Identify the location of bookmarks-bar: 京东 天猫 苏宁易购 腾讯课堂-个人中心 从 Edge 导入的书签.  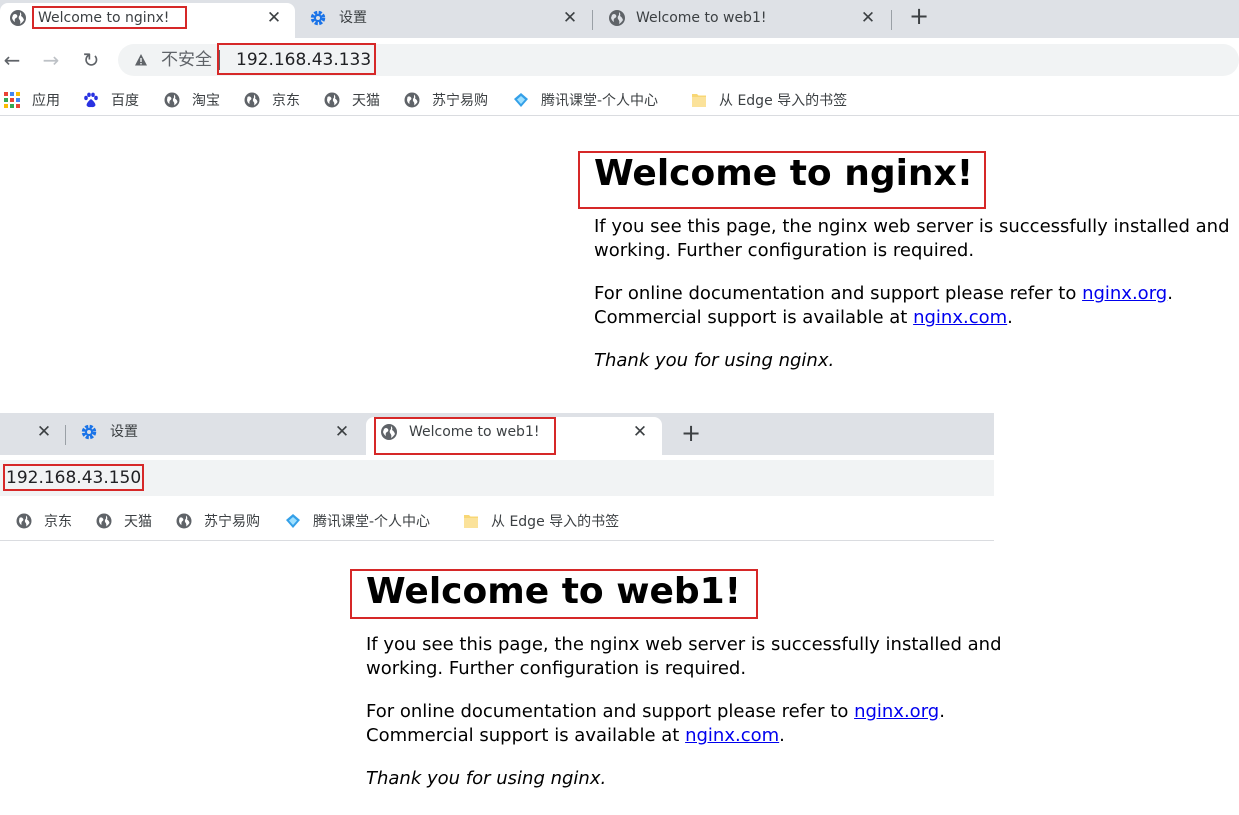
(497, 522).